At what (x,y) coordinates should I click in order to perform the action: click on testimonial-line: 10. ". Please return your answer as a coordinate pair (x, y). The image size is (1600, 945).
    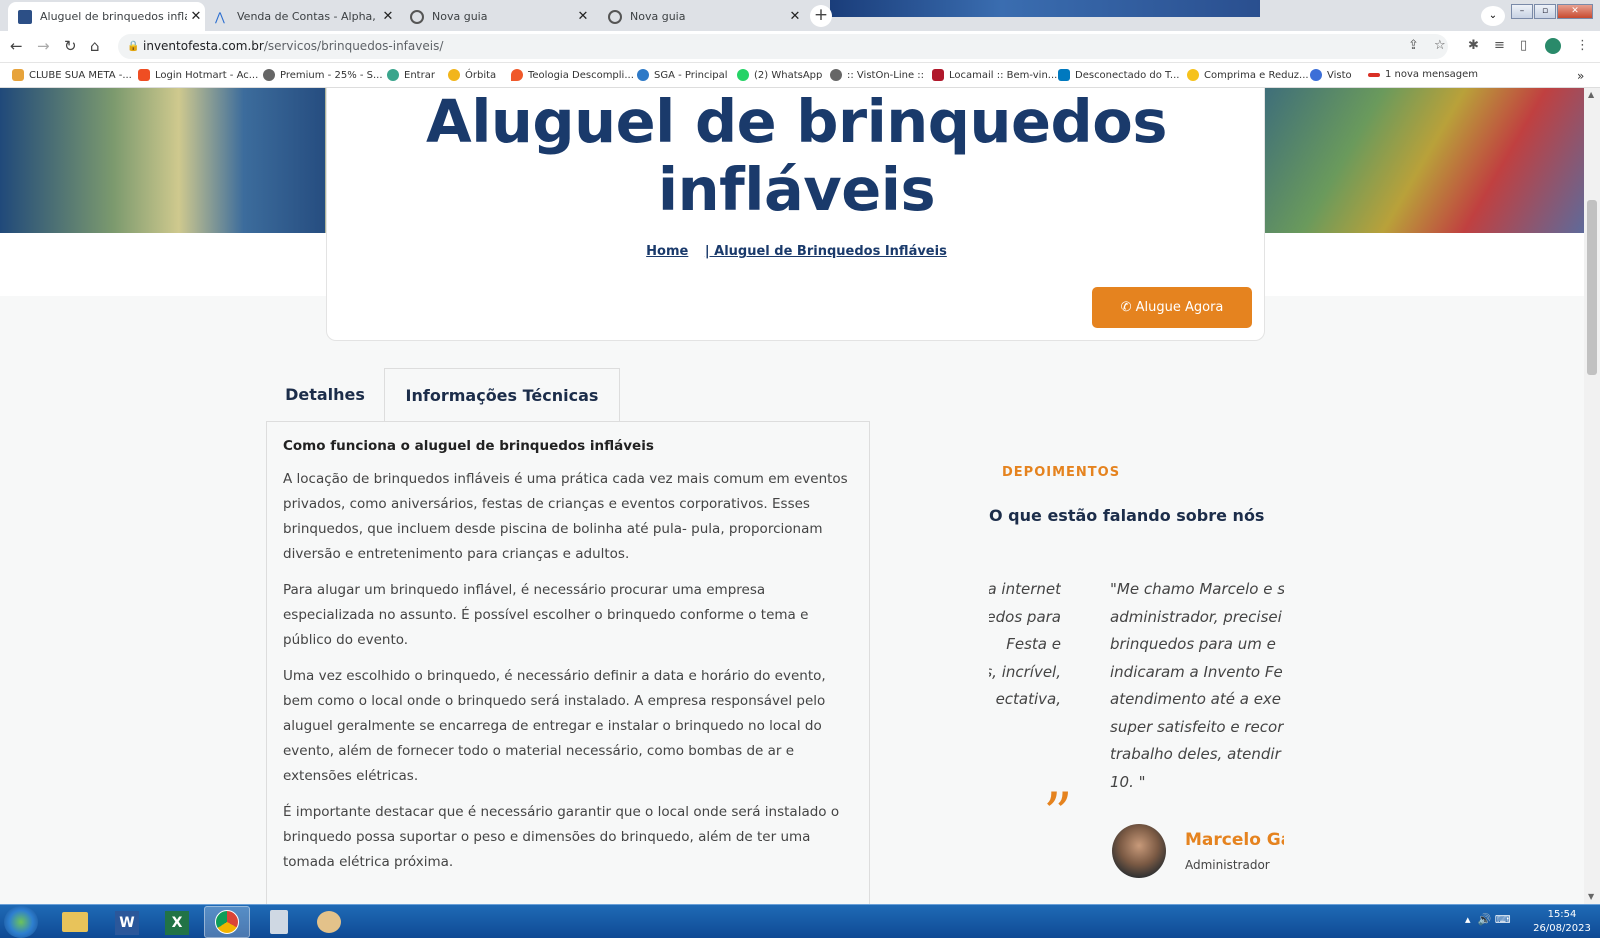
    Looking at the image, I should click on (1128, 781).